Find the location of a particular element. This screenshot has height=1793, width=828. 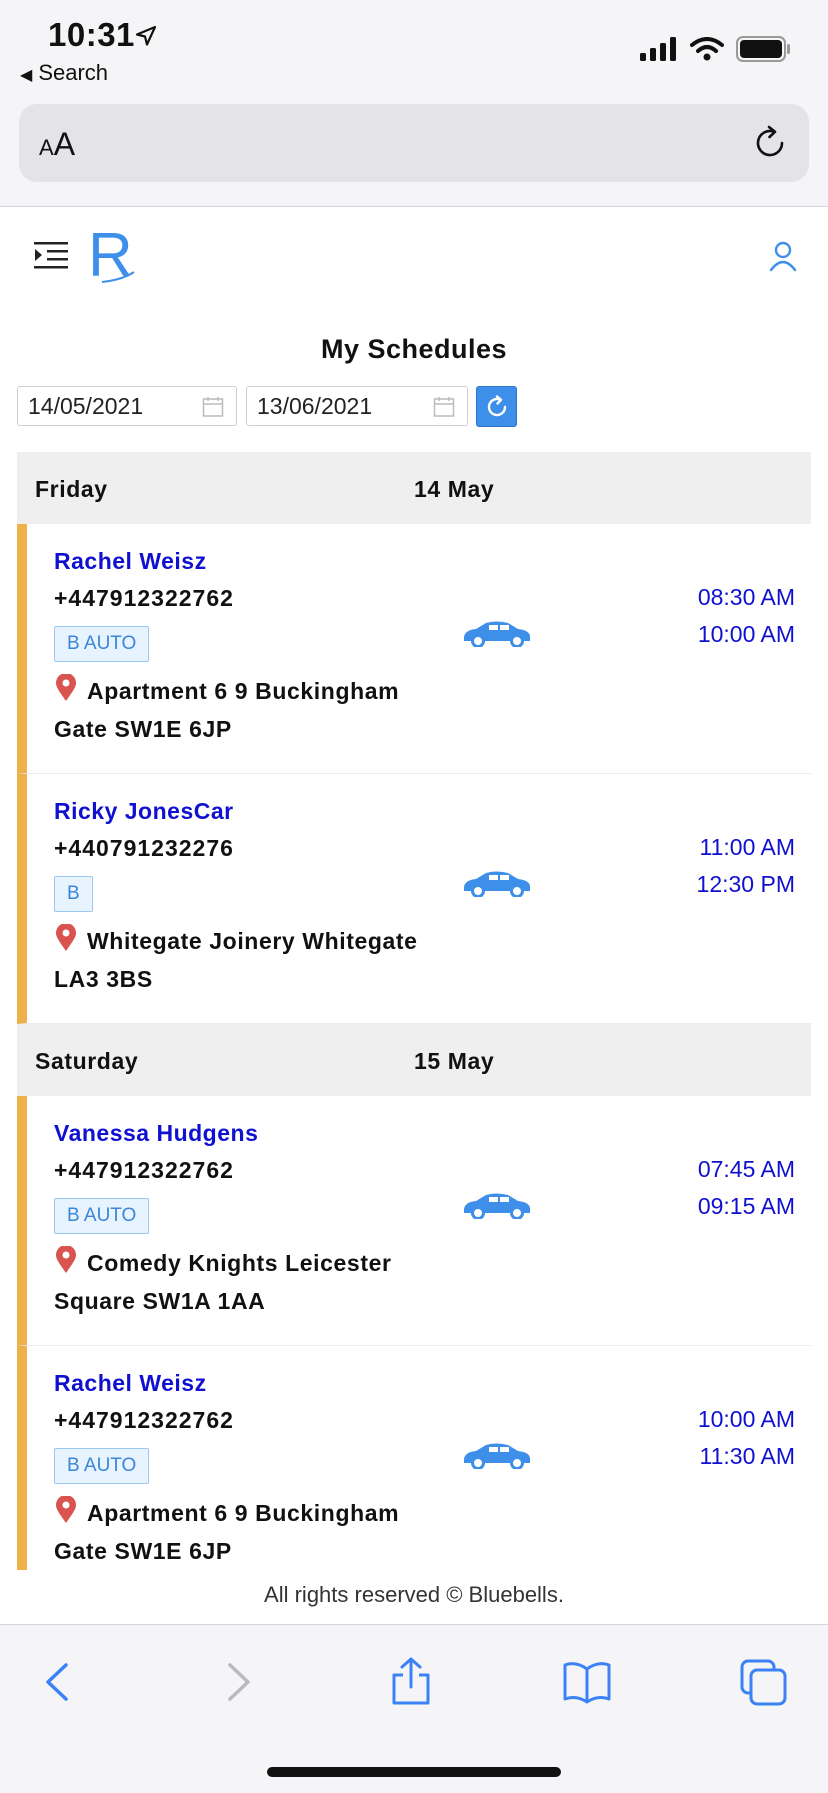

address-bar: AA is located at coordinates (414, 143).